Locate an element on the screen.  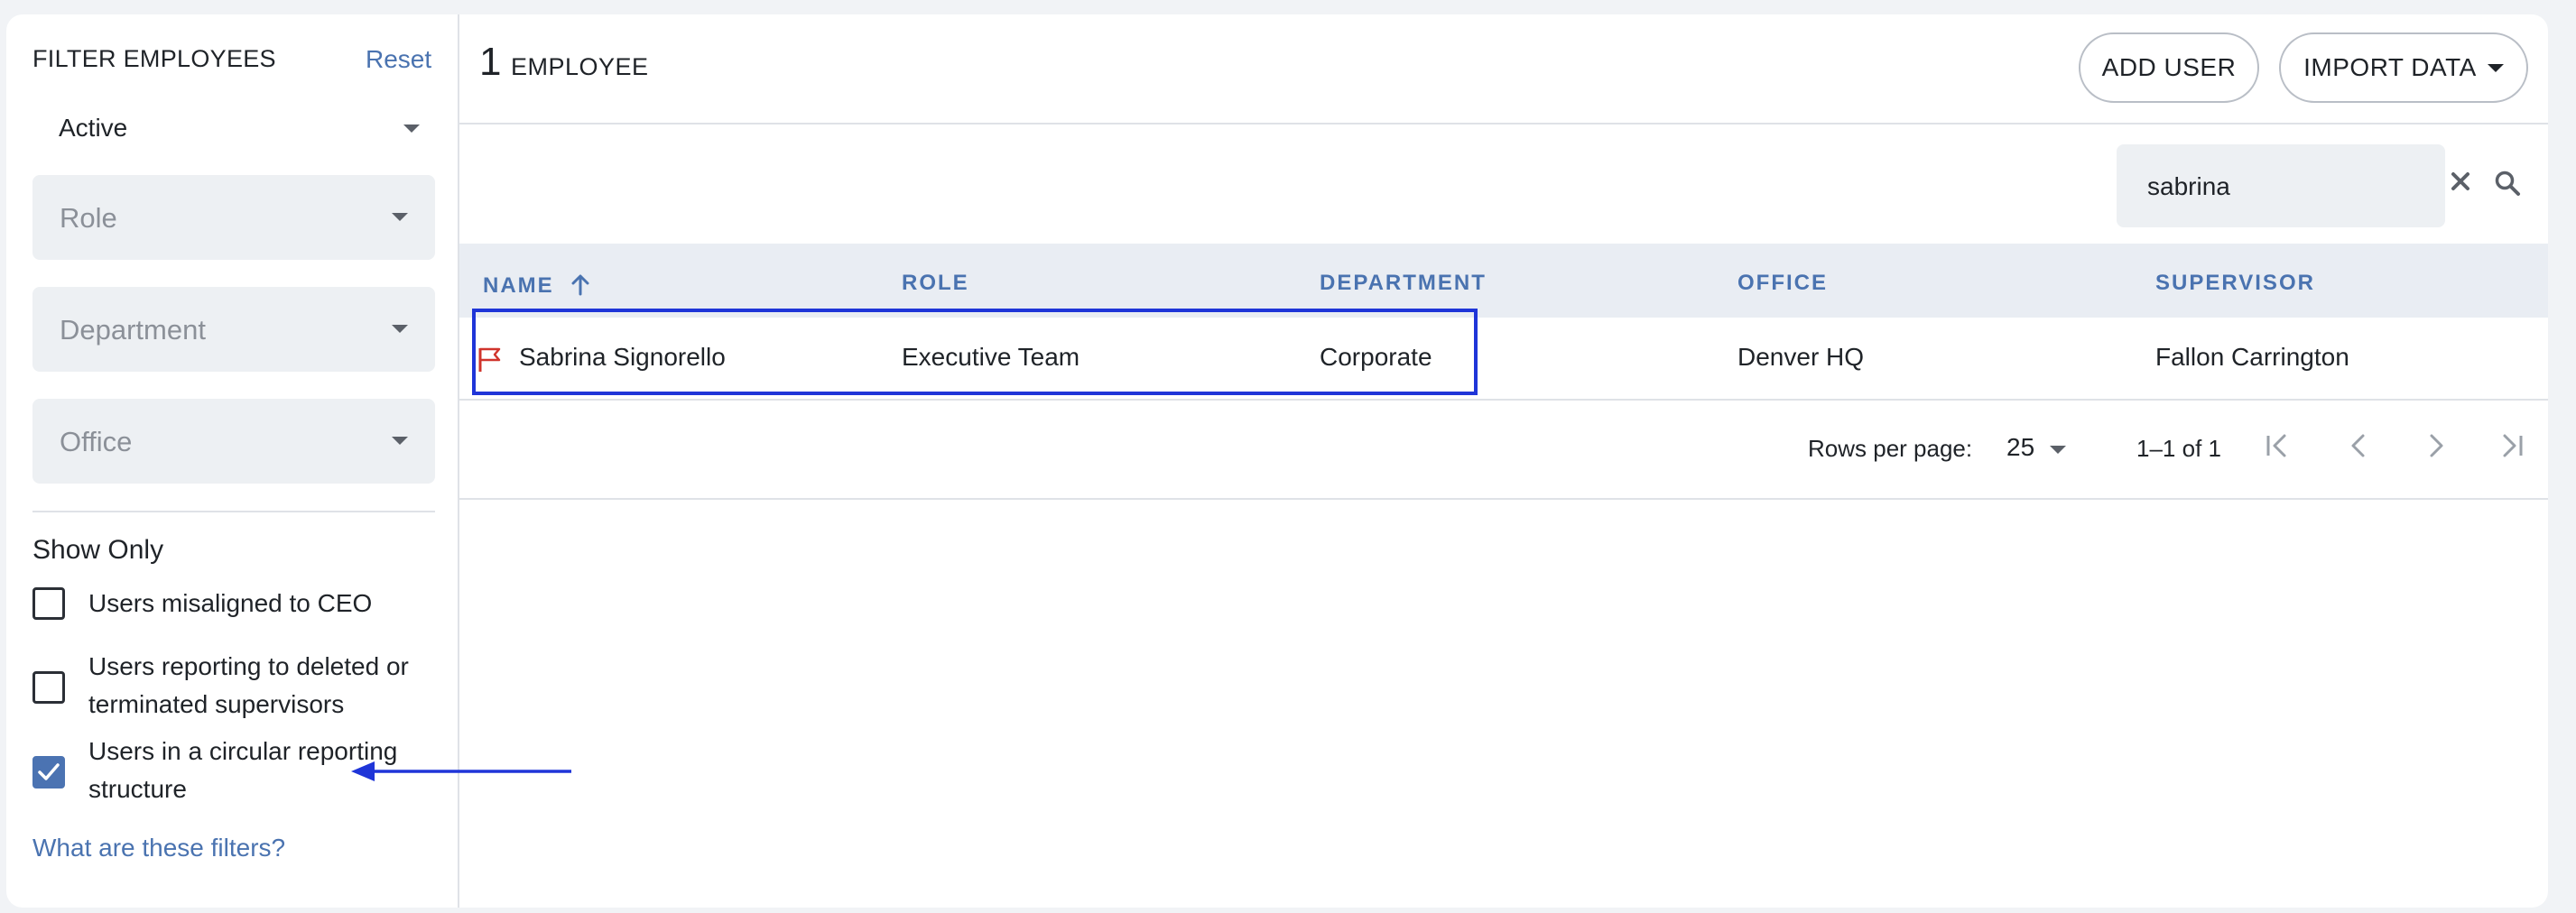
pagination-bar: Rows per page: 25 1–1 of 1 is located at coordinates (1503, 449).